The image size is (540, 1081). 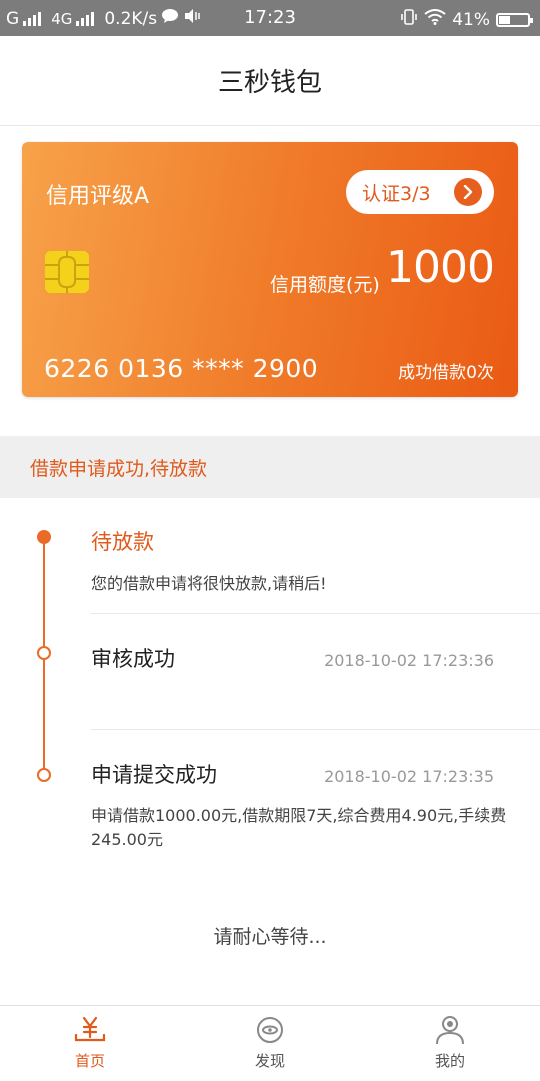 I want to click on loan-status-banner: 借款申请成功,待放款, so click(x=270, y=467).